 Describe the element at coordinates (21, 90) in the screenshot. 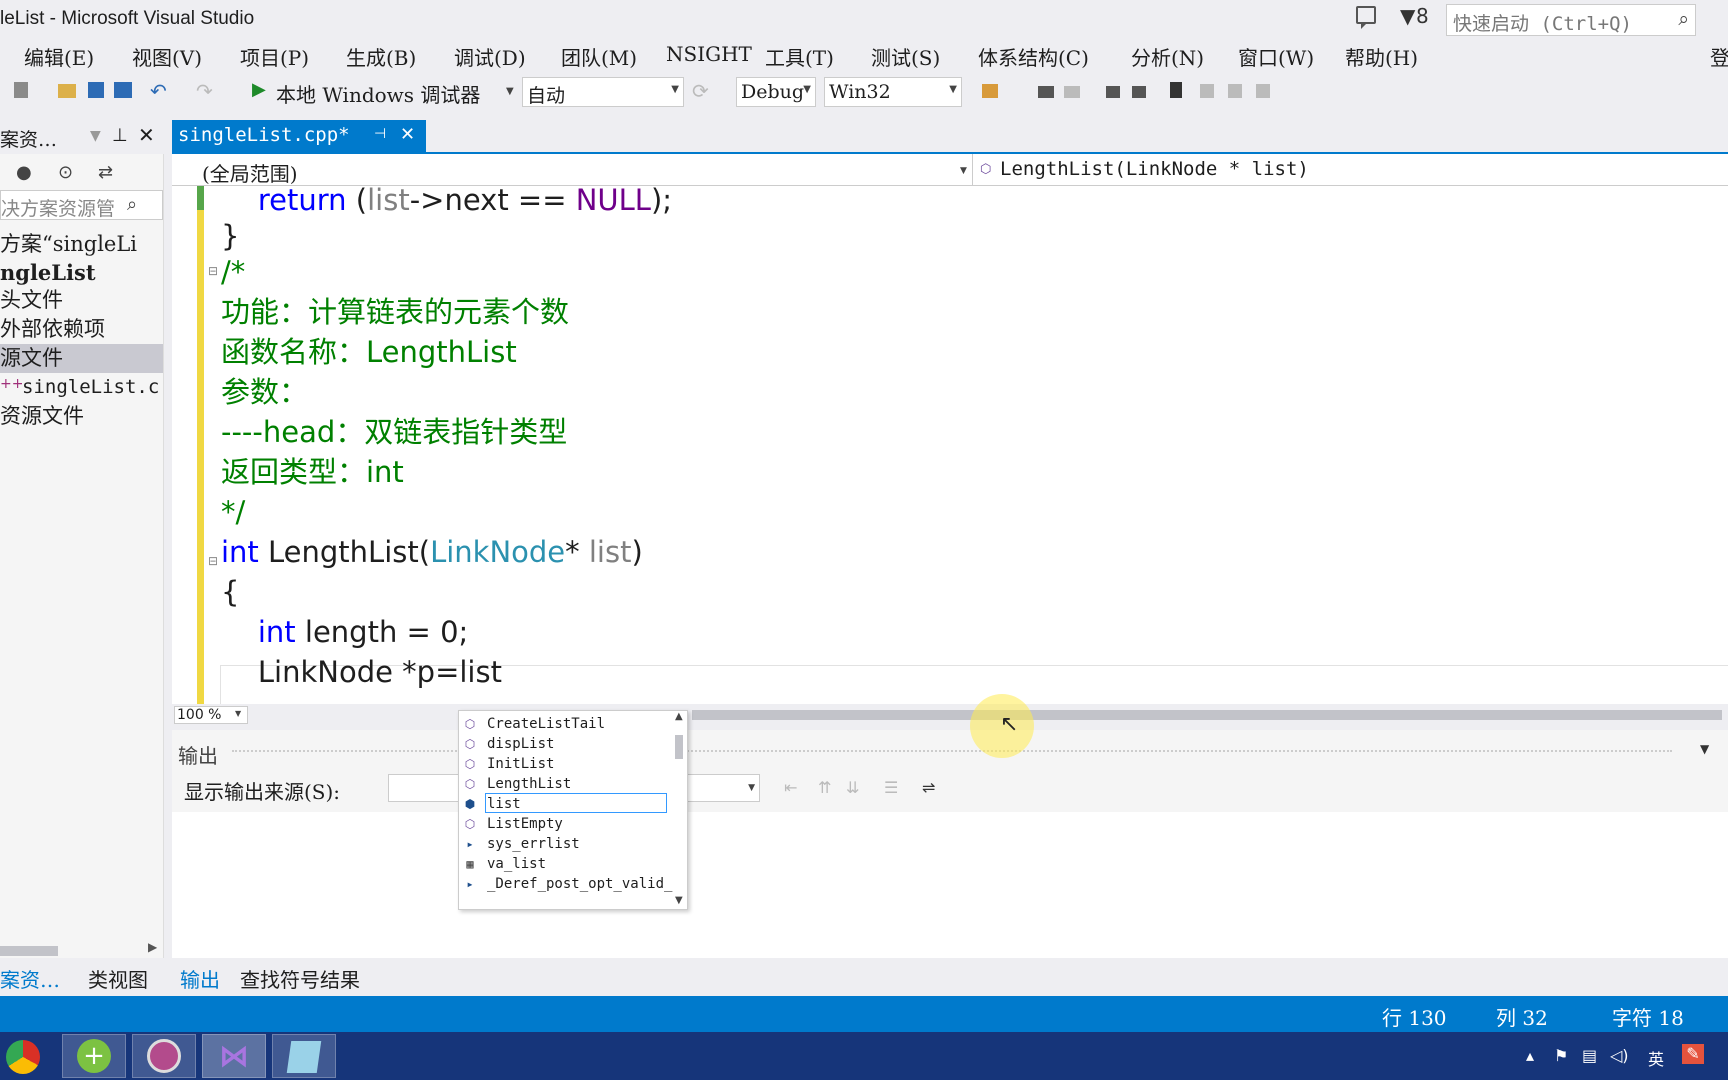

I see `new-project-icon` at that location.